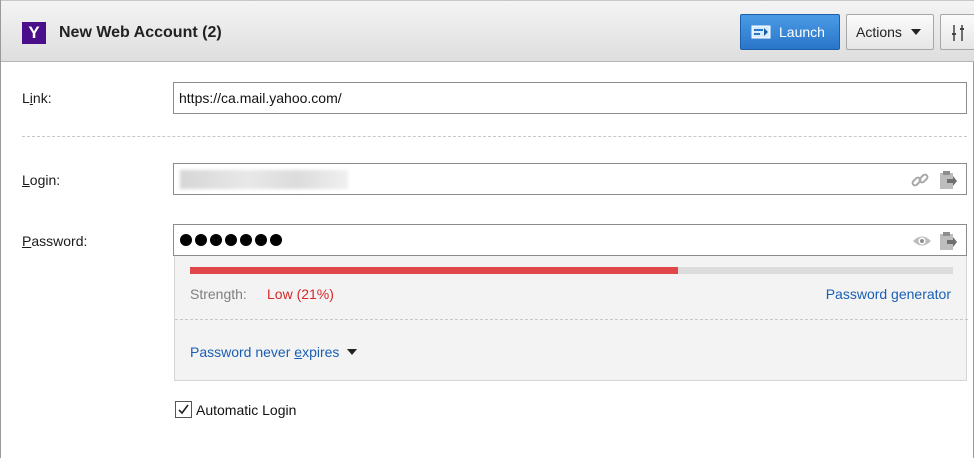  Describe the element at coordinates (879, 32) in the screenshot. I see `actions-button-label: Actions` at that location.